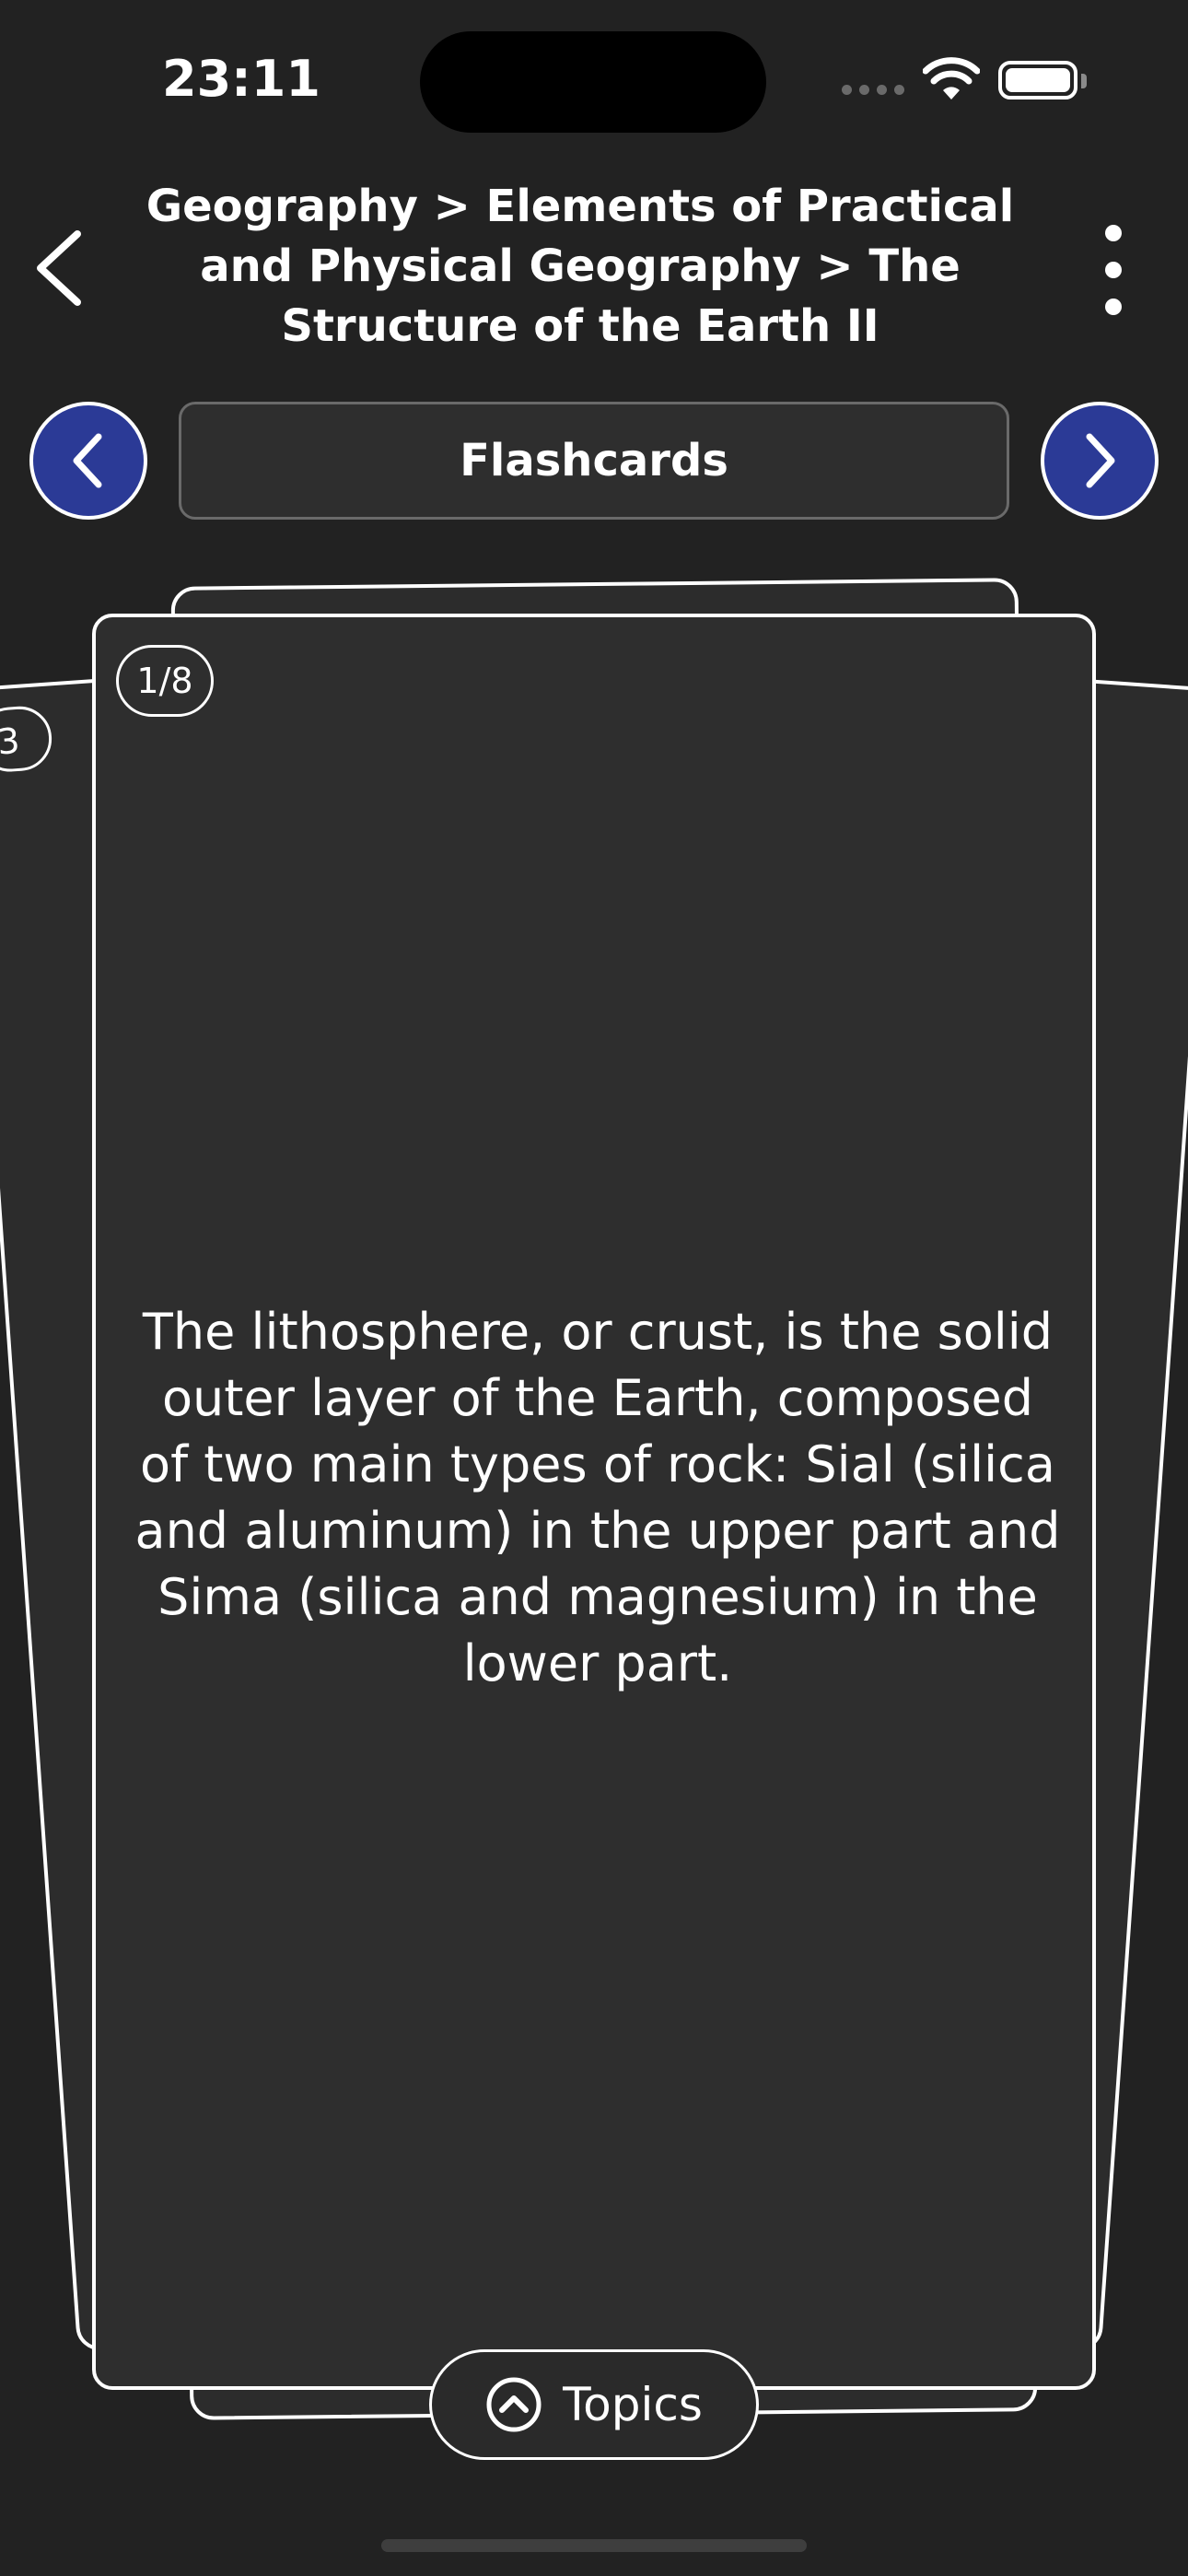 The height and width of the screenshot is (2576, 1188). I want to click on chevron-left-icon, so click(87, 460).